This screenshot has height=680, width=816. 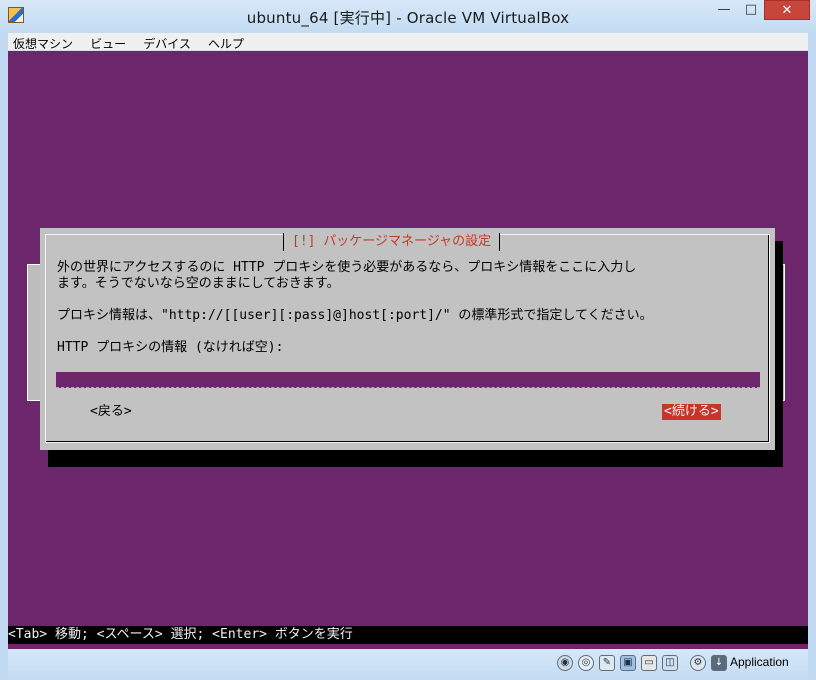 What do you see at coordinates (586, 663) in the screenshot?
I see `optical-drive-icon: ◎` at bounding box center [586, 663].